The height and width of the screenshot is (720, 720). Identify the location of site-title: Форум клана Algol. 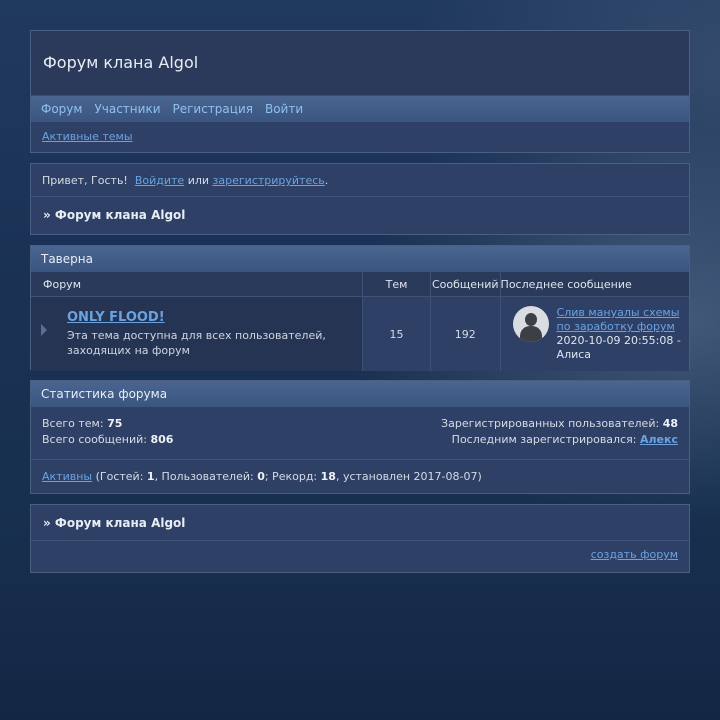
(360, 63).